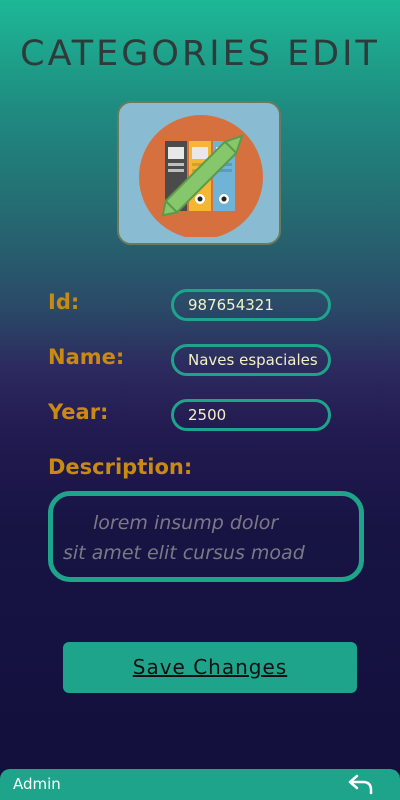 The width and height of the screenshot is (400, 800). What do you see at coordinates (251, 360) in the screenshot?
I see `name-field: Naves espaciales` at bounding box center [251, 360].